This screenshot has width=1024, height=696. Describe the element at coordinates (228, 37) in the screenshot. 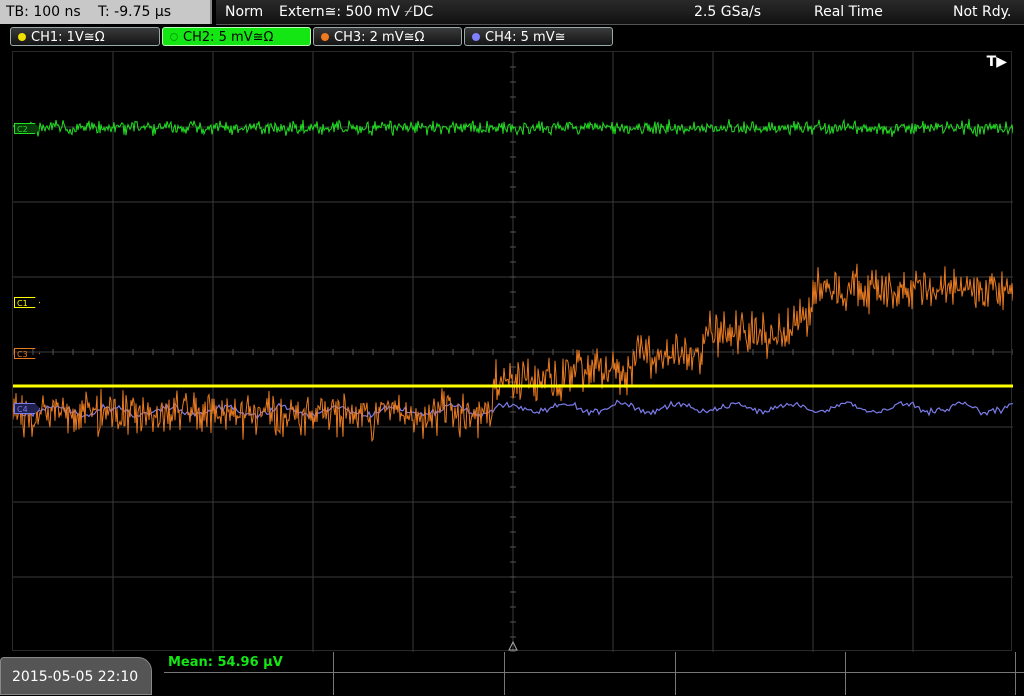

I see `tab-ch2-label: CH2: 5 mV≅Ω` at that location.